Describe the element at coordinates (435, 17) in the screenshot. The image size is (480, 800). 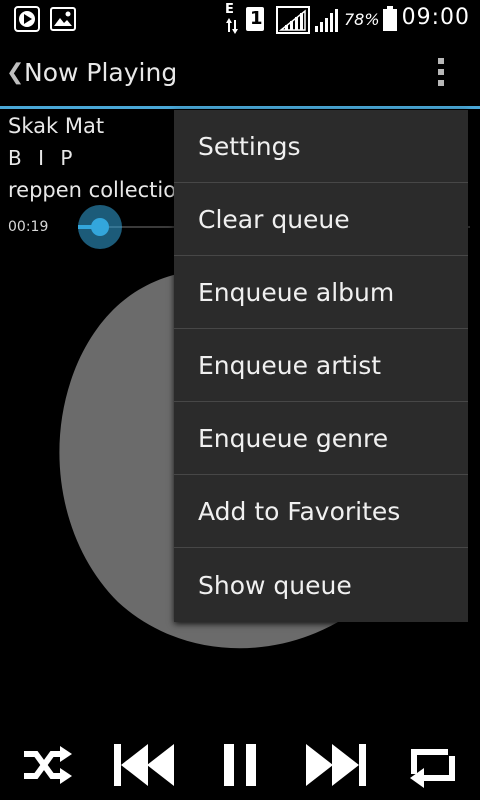
I see `clock: 09:00` at that location.